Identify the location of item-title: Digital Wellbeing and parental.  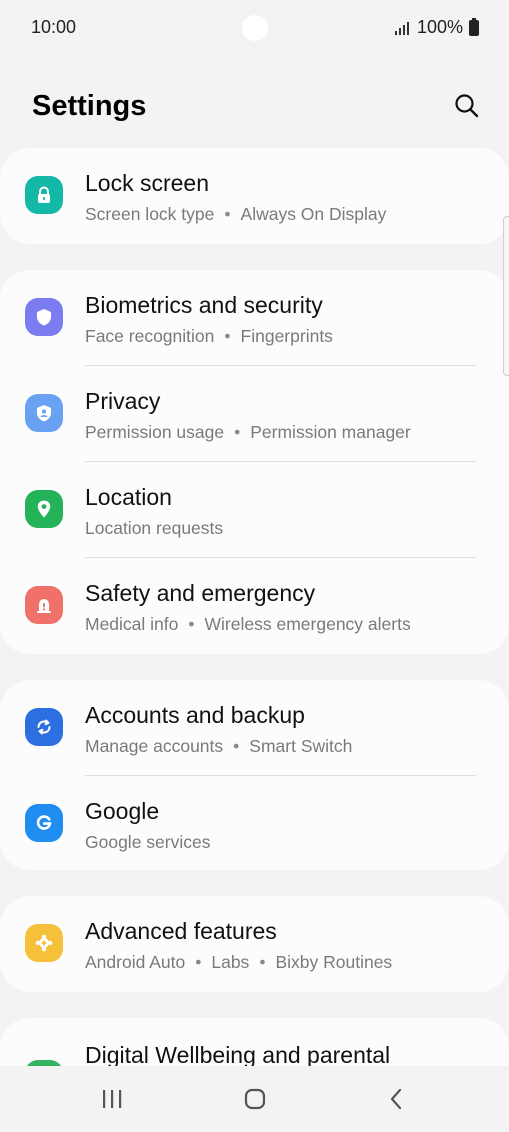
(238, 1054).